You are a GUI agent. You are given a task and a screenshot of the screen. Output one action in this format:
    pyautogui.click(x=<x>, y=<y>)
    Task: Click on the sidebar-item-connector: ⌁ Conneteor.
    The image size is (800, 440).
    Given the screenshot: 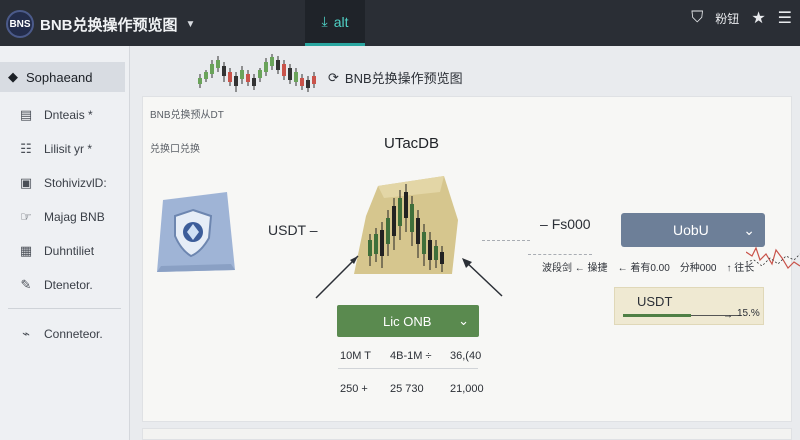 What is the action you would take?
    pyautogui.click(x=64, y=334)
    